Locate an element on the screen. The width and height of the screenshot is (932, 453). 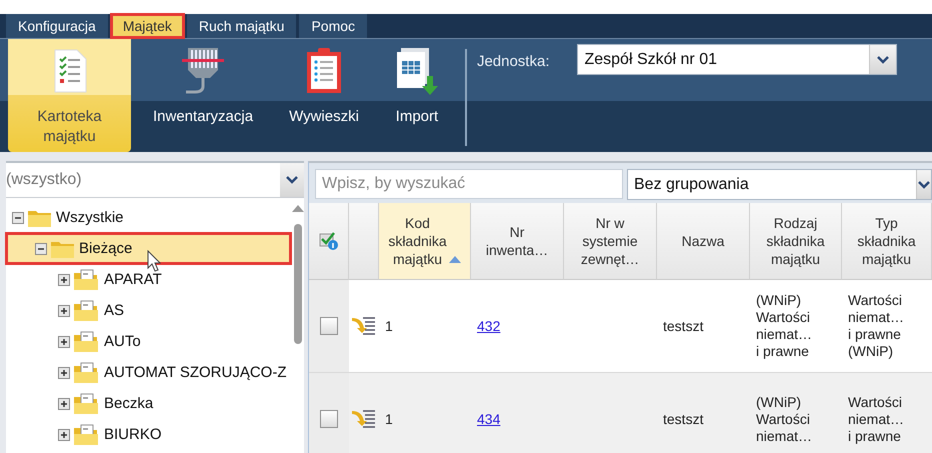
table-cell: testszt is located at coordinates (703, 413).